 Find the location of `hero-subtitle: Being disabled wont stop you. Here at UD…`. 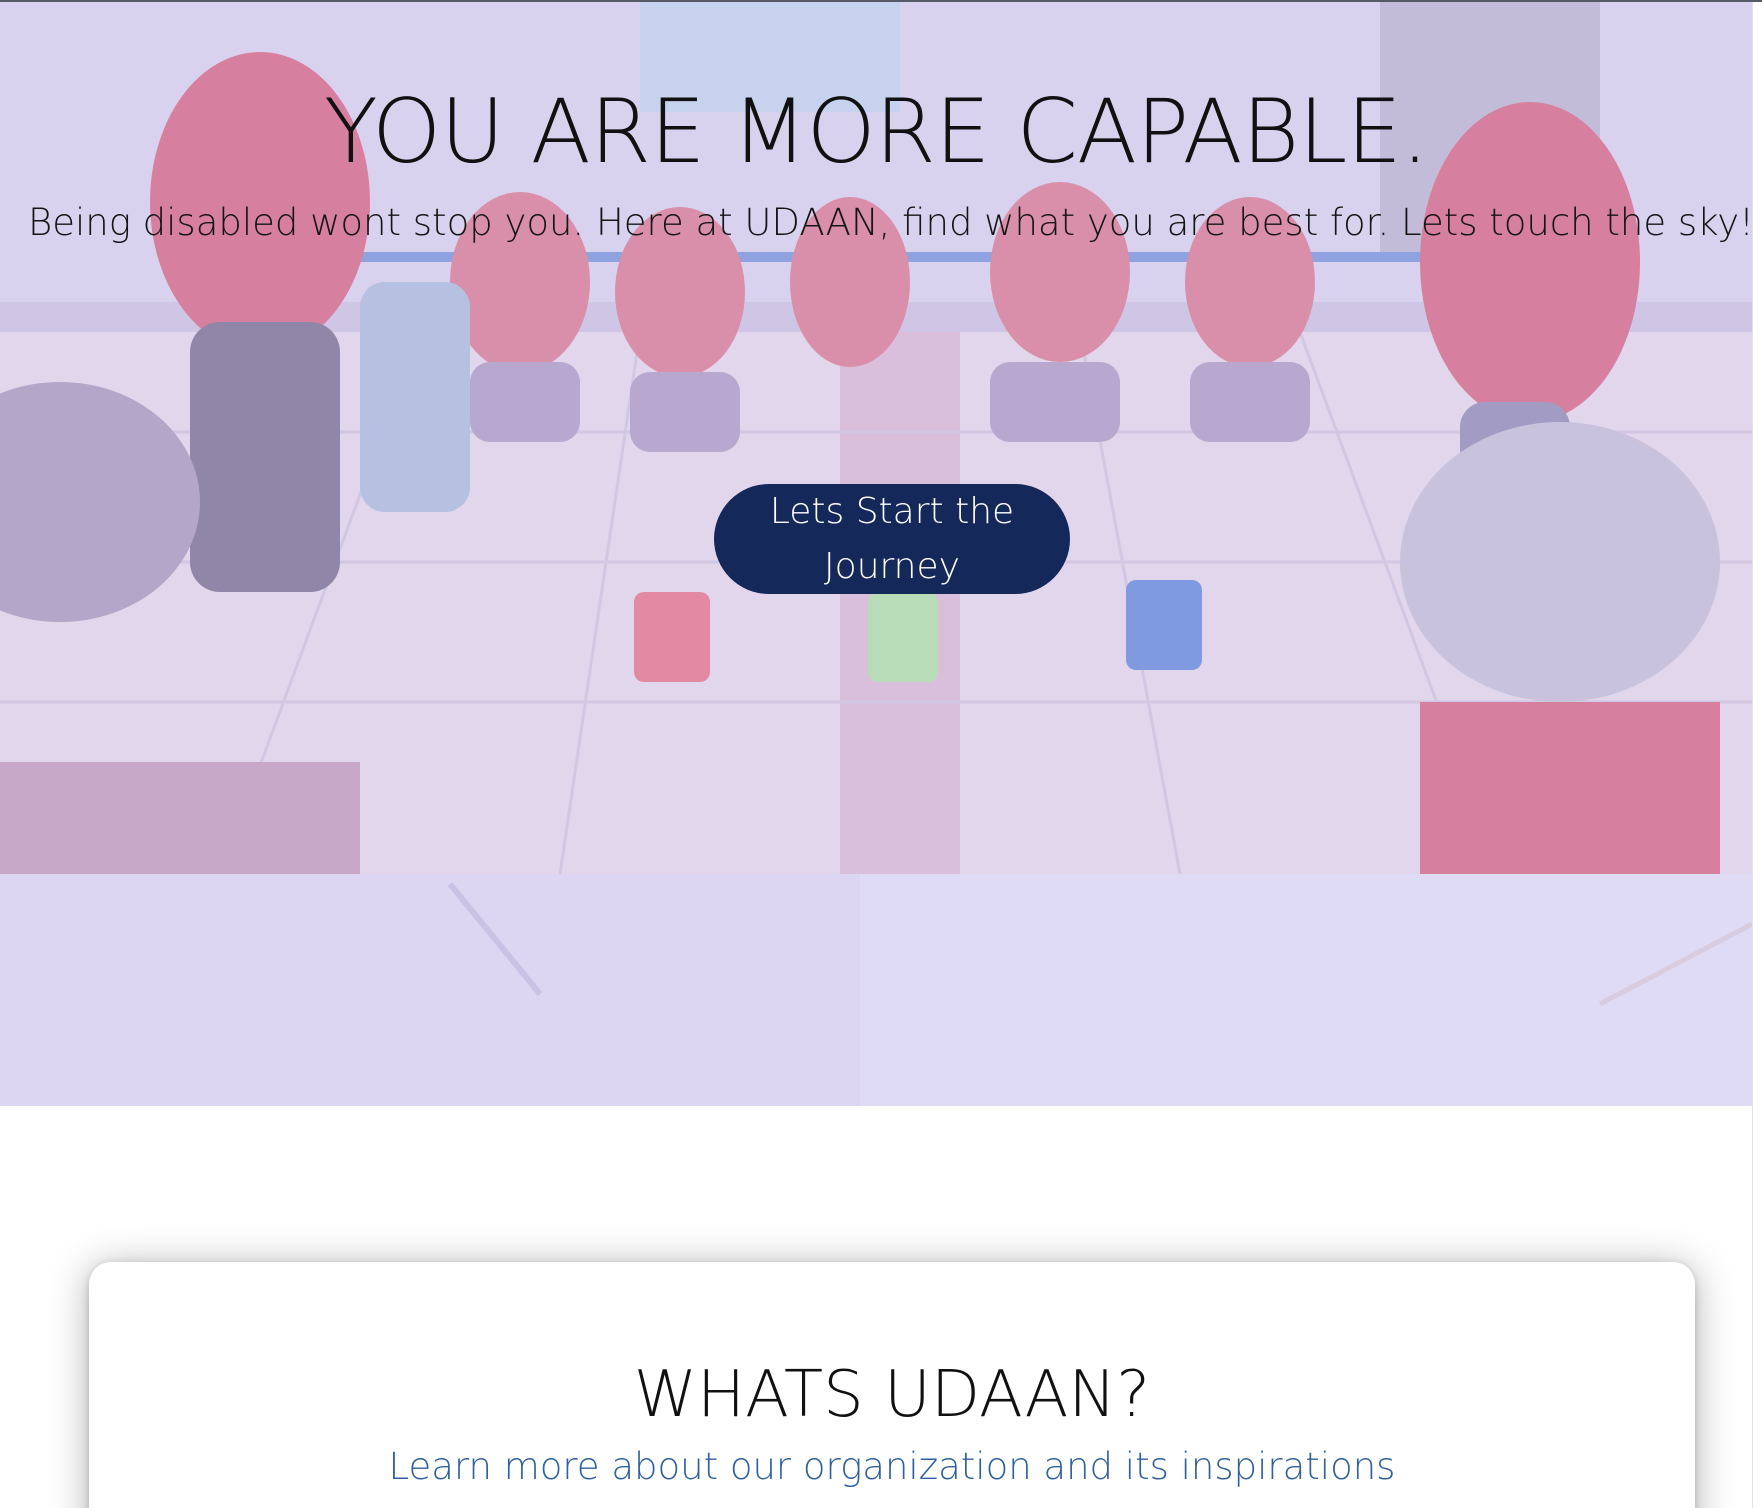

hero-subtitle: Being disabled wont stop you. Here at UD… is located at coordinates (889, 222).